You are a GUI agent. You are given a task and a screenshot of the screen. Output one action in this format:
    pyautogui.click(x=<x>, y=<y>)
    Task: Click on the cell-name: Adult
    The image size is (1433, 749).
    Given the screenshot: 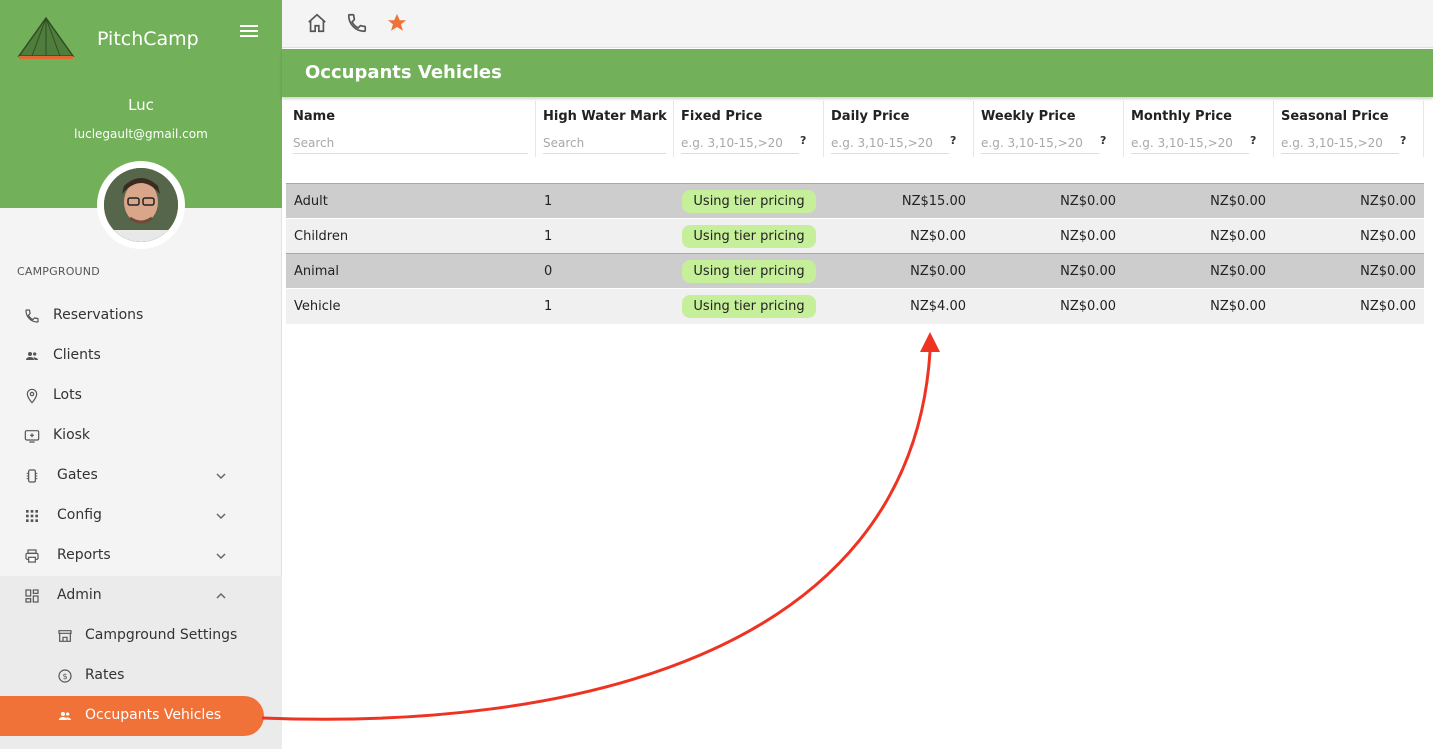 What is the action you would take?
    pyautogui.click(x=311, y=201)
    